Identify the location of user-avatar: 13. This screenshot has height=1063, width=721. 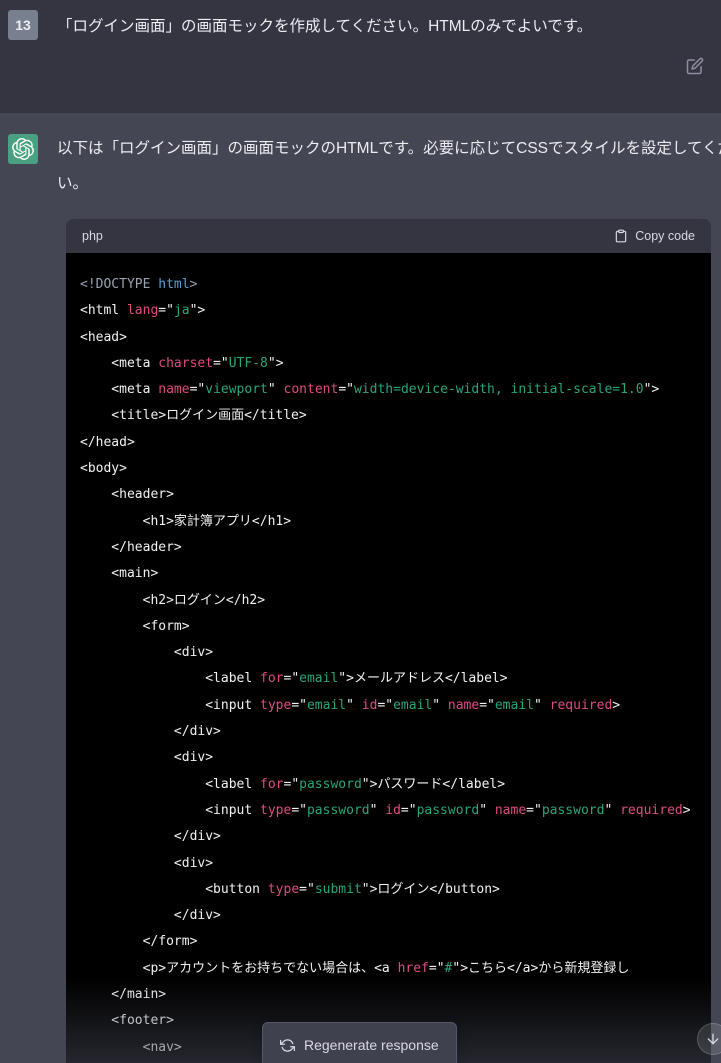
(23, 25).